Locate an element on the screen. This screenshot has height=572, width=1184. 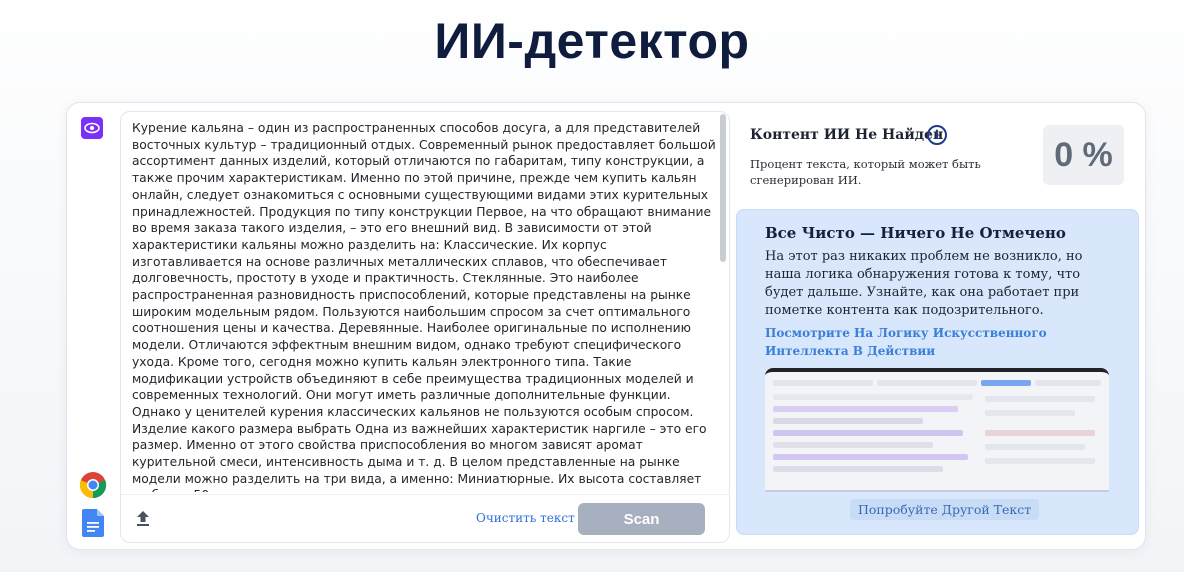
eye-icon is located at coordinates (92, 128).